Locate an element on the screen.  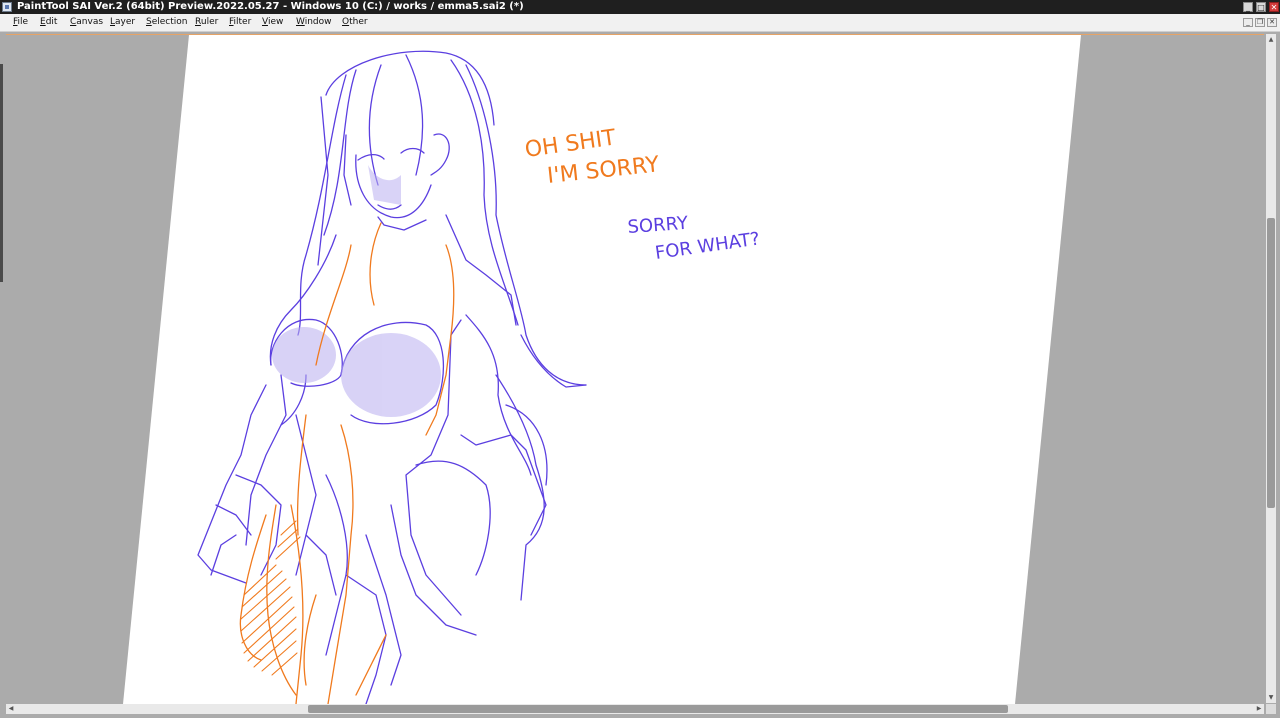
minimize-button: _ is located at coordinates (1248, 7).